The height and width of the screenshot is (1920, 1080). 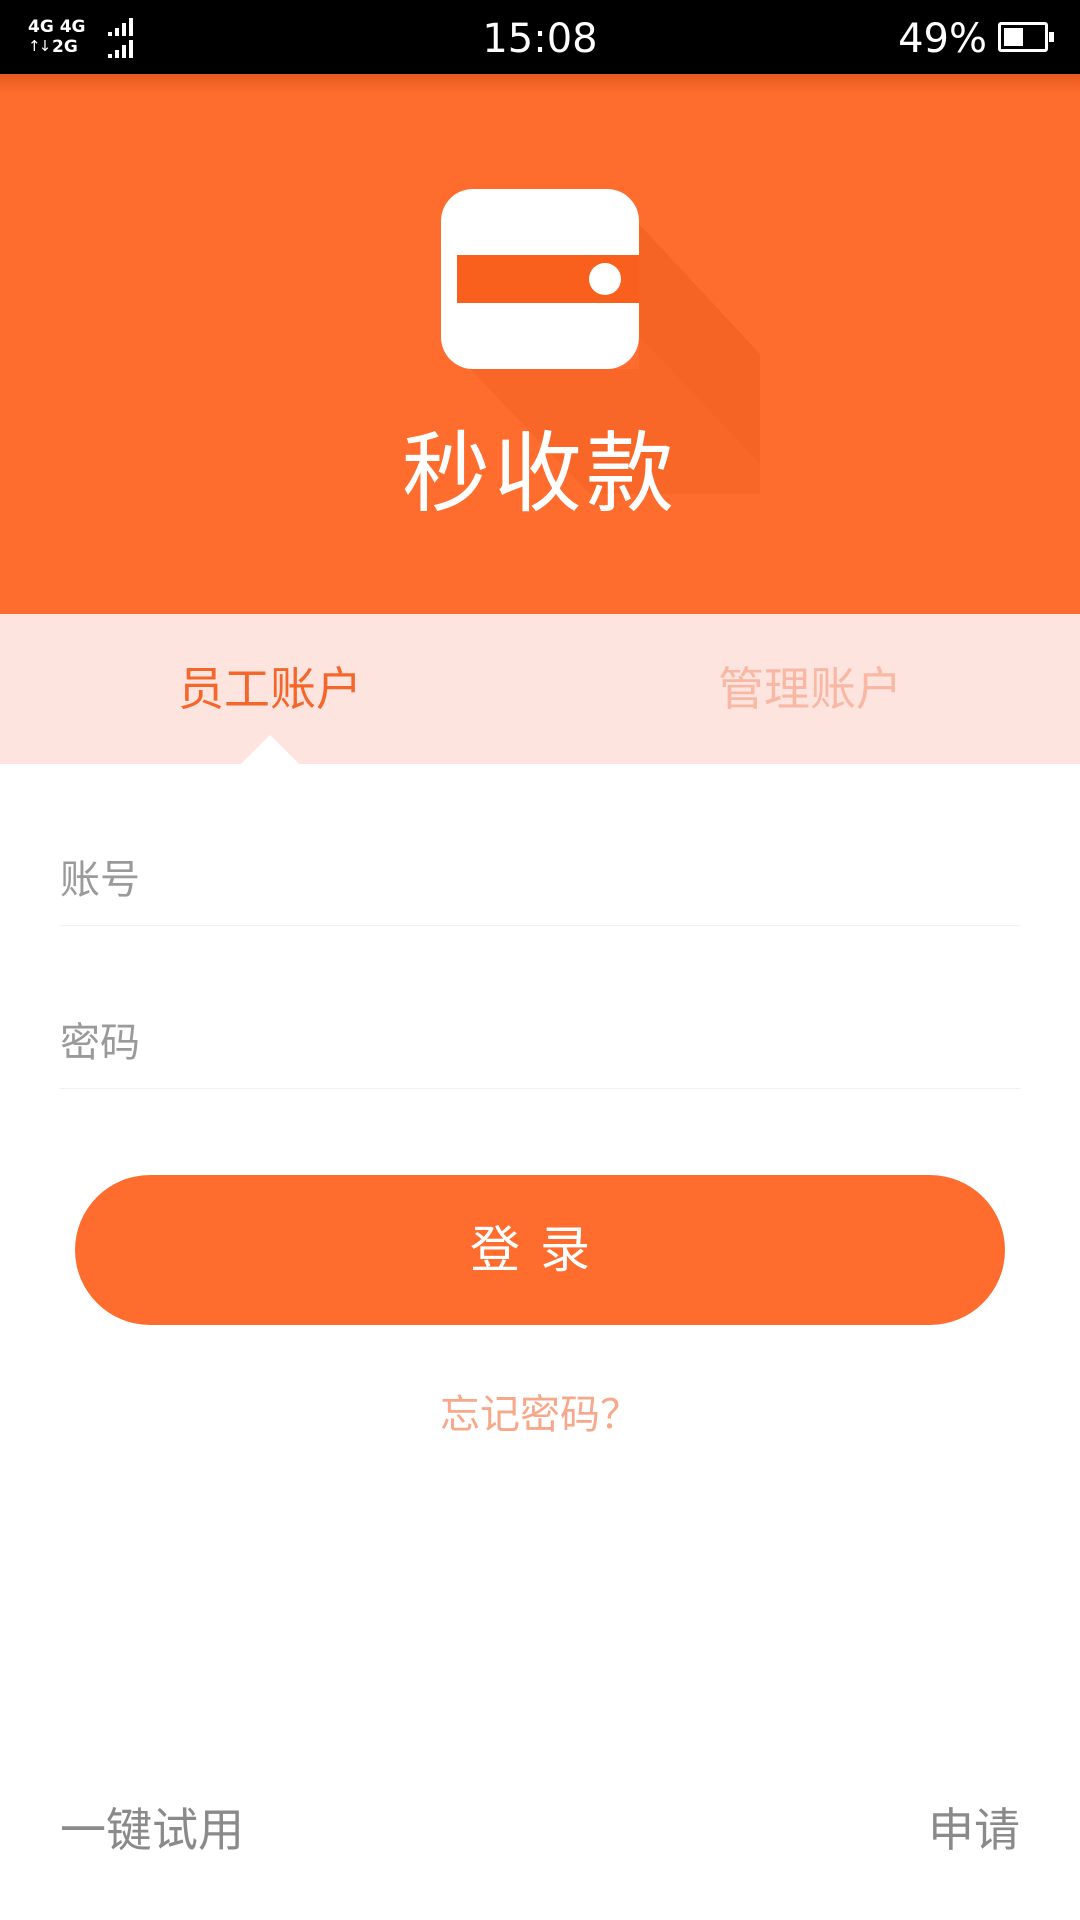 What do you see at coordinates (605, 279) in the screenshot?
I see `wallet-clasp` at bounding box center [605, 279].